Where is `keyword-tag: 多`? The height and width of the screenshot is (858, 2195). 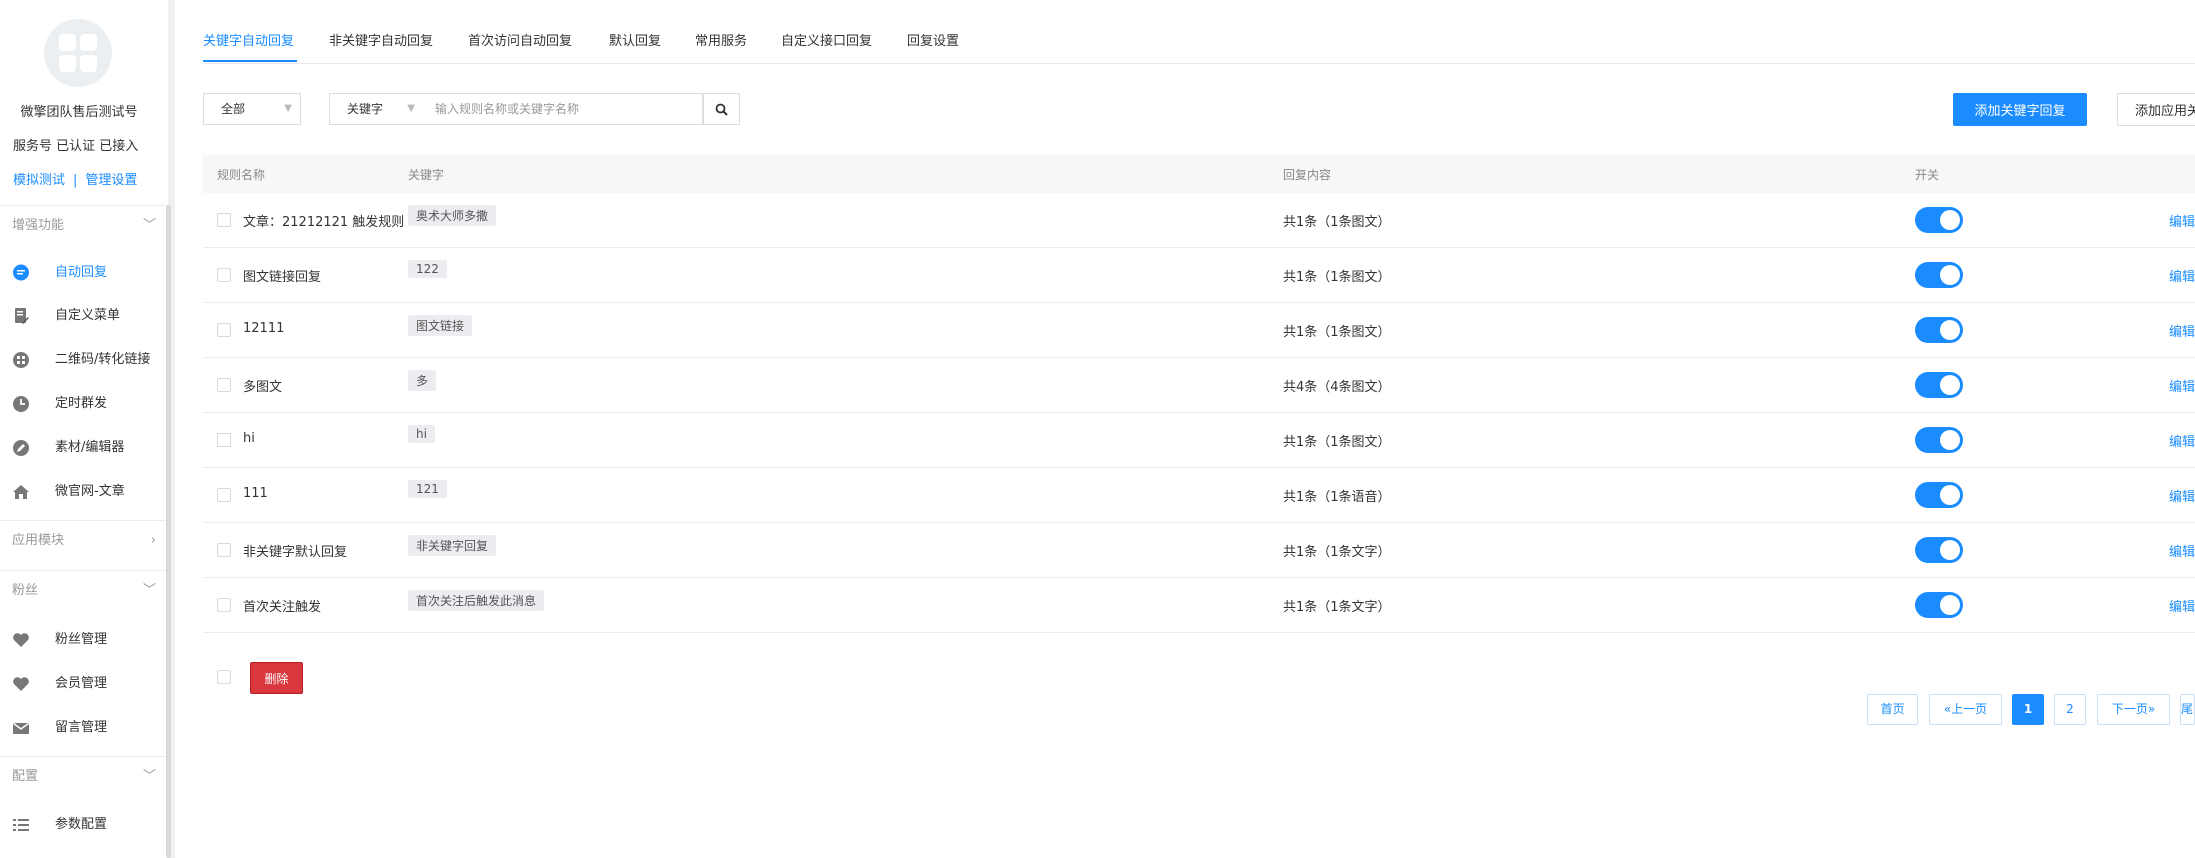 keyword-tag: 多 is located at coordinates (422, 380).